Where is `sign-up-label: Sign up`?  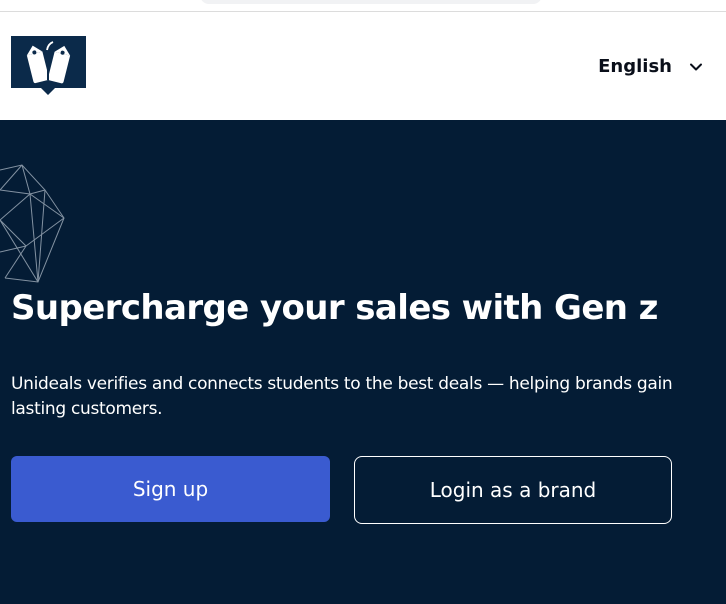
sign-up-label: Sign up is located at coordinates (170, 489).